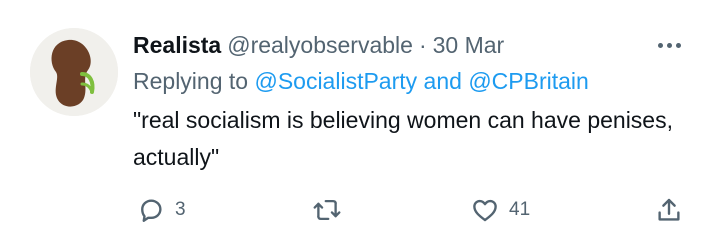  What do you see at coordinates (485, 210) in the screenshot?
I see `heart-icon` at bounding box center [485, 210].